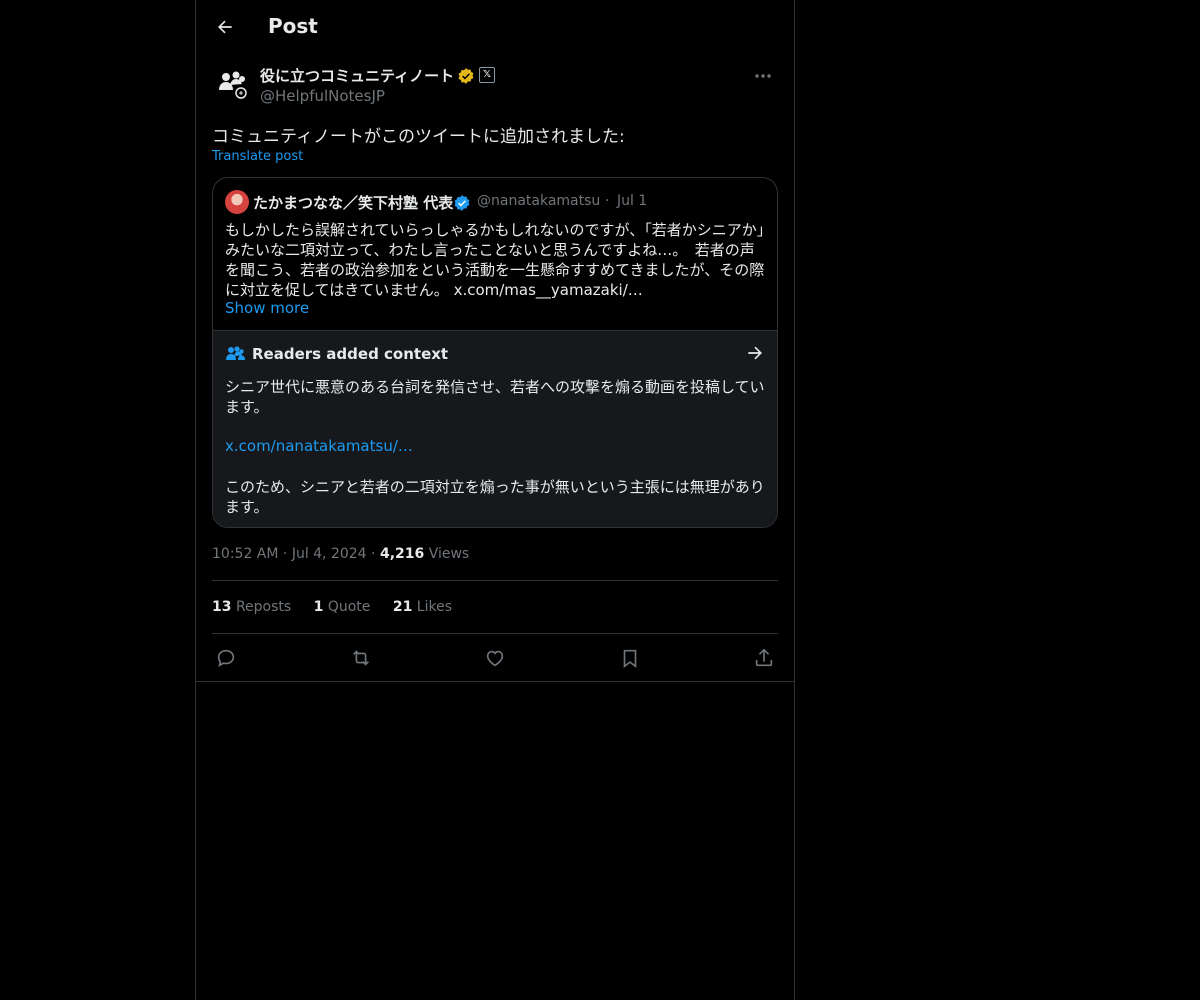 The height and width of the screenshot is (1000, 1200). Describe the element at coordinates (257, 156) in the screenshot. I see `translate-post-link: Translate post` at that location.